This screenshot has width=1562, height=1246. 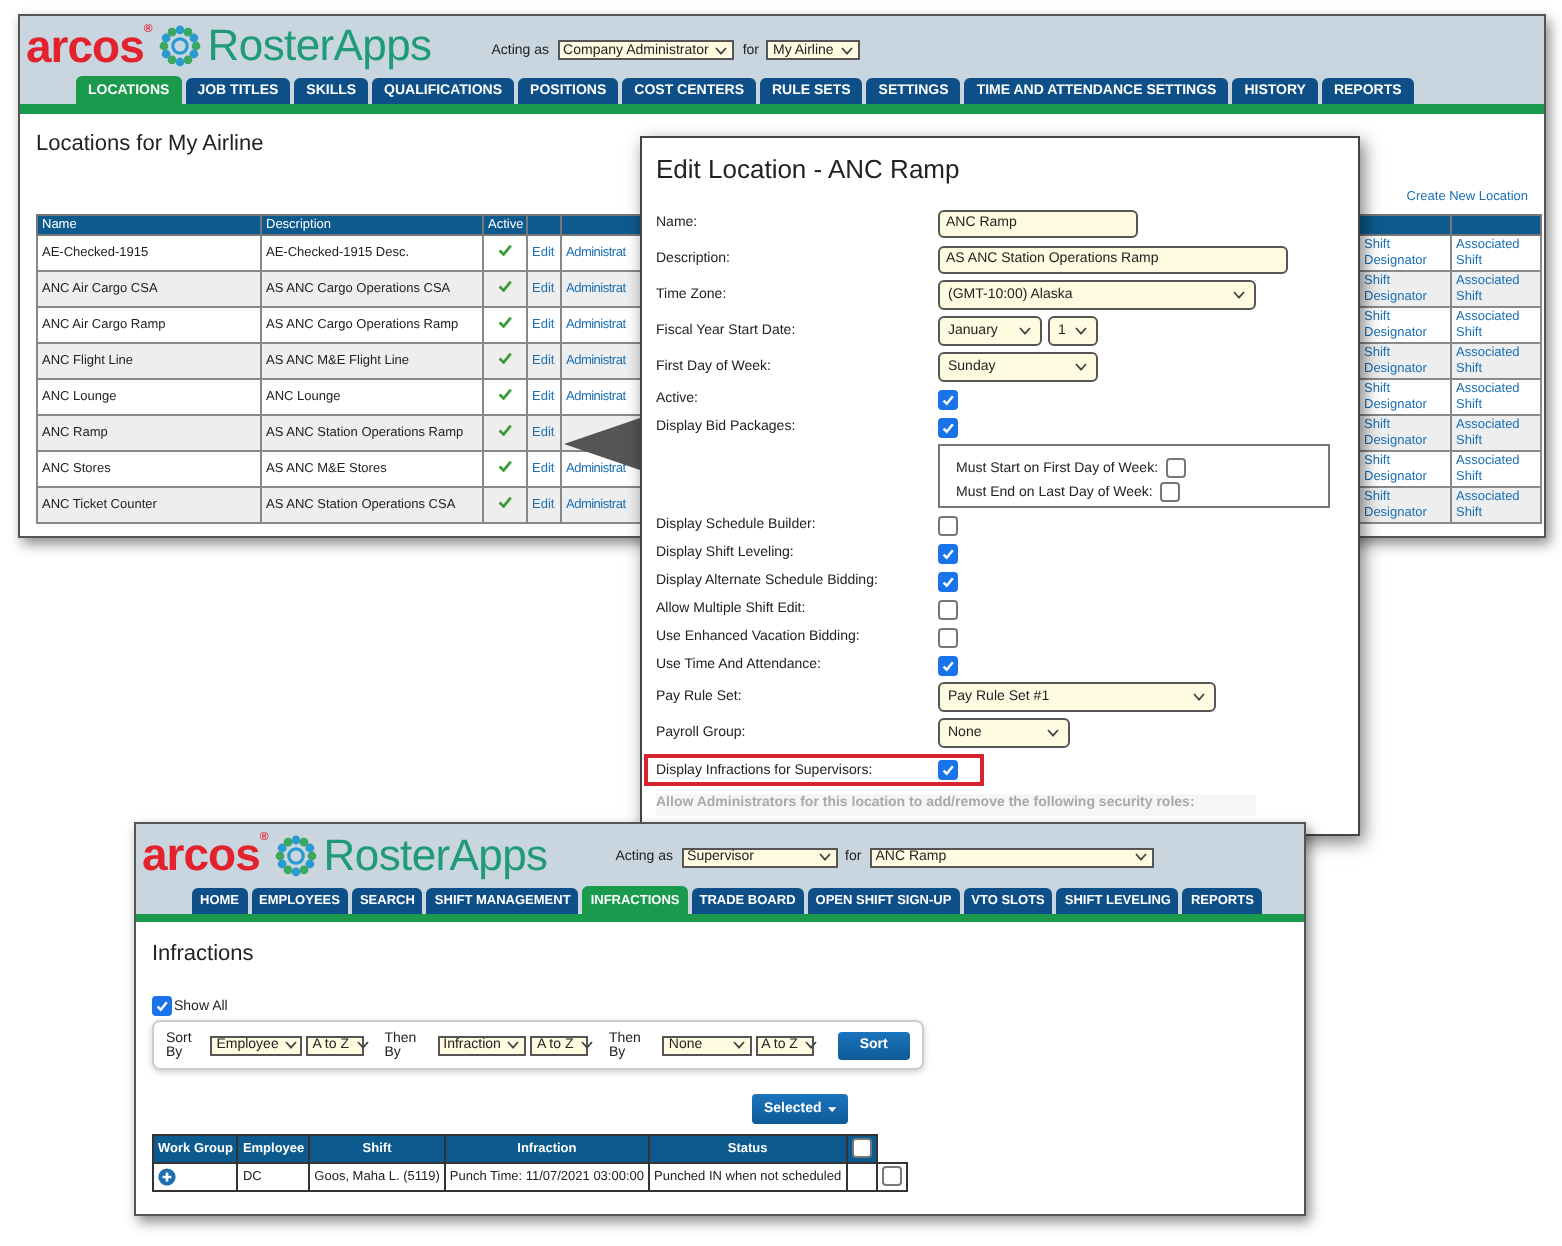 What do you see at coordinates (151, 146) in the screenshot?
I see `page-title: Locations for My Airline` at bounding box center [151, 146].